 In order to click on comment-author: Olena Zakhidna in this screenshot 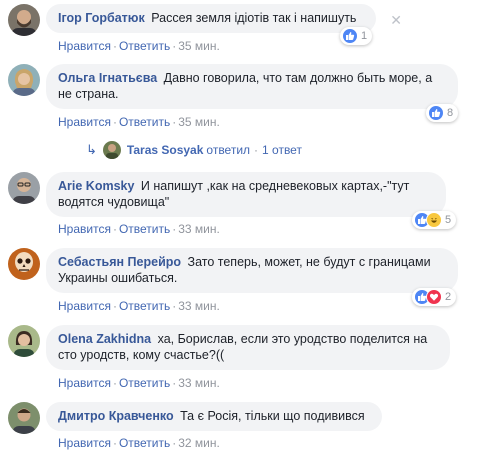, I will do `click(104, 339)`.